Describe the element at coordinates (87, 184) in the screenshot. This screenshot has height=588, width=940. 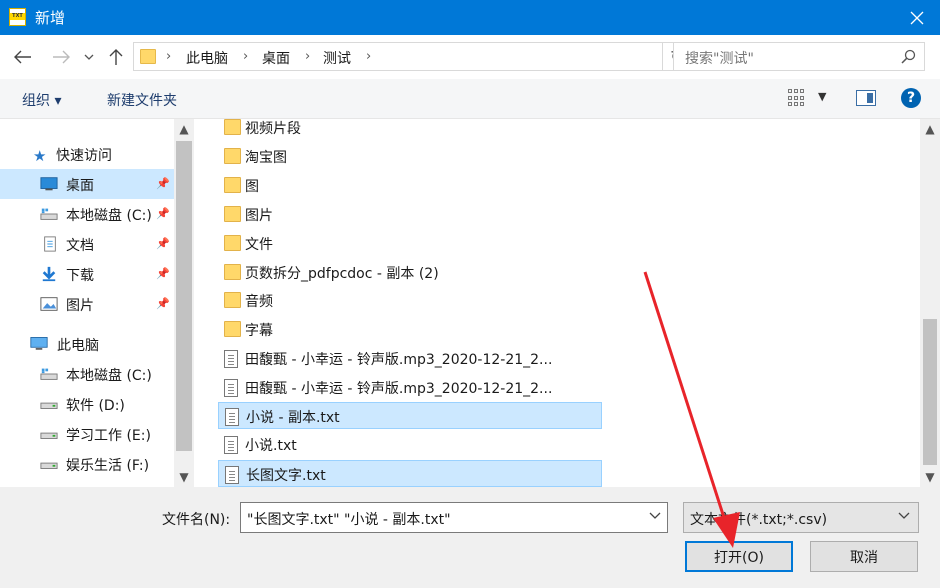
I see `sidebar-item-desktop: 桌面 📌` at that location.